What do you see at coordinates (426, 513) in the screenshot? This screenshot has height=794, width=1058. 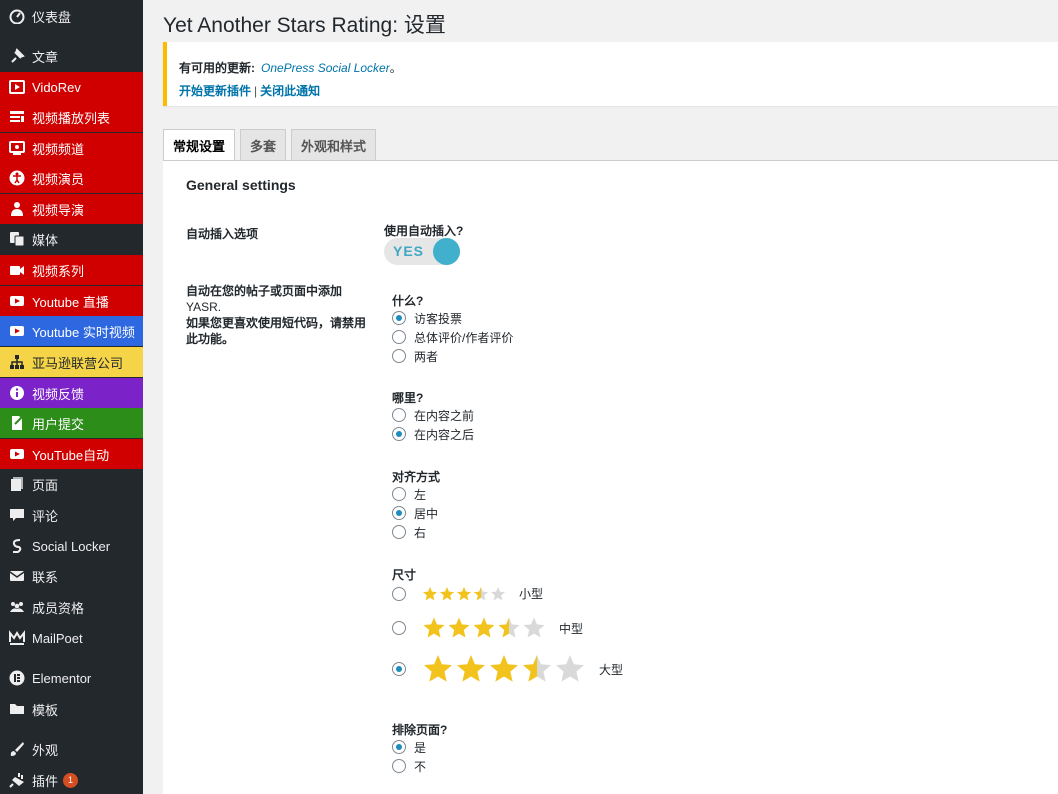 I see `align-option-label: 居中` at bounding box center [426, 513].